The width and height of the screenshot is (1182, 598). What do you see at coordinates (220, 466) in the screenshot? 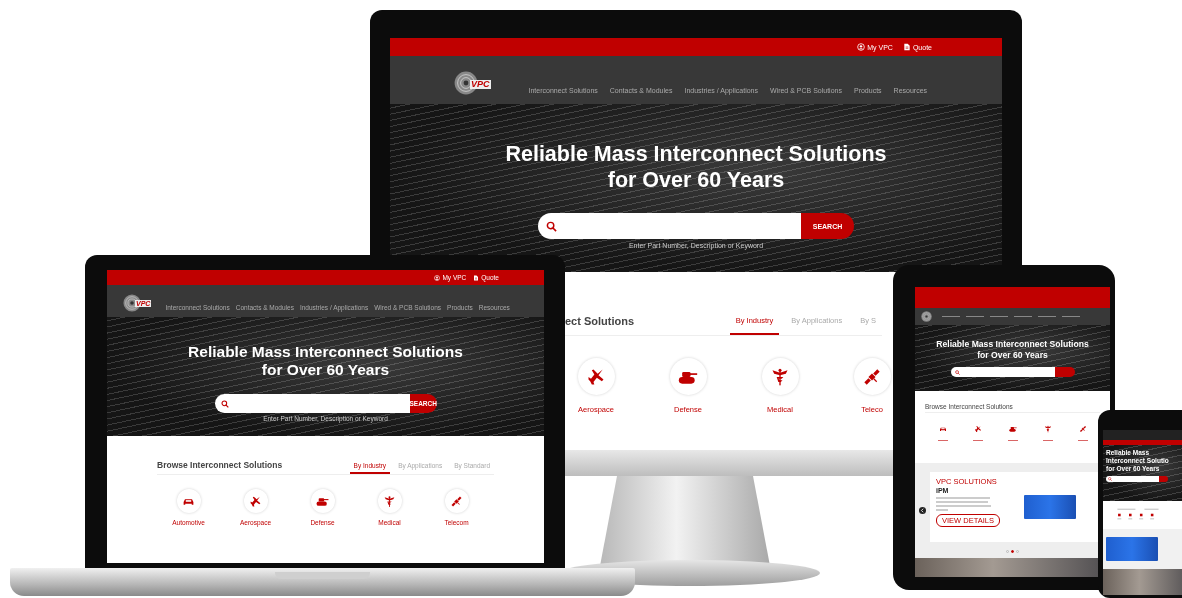
I see `section-title: Browse Interconnect Solutions` at bounding box center [220, 466].